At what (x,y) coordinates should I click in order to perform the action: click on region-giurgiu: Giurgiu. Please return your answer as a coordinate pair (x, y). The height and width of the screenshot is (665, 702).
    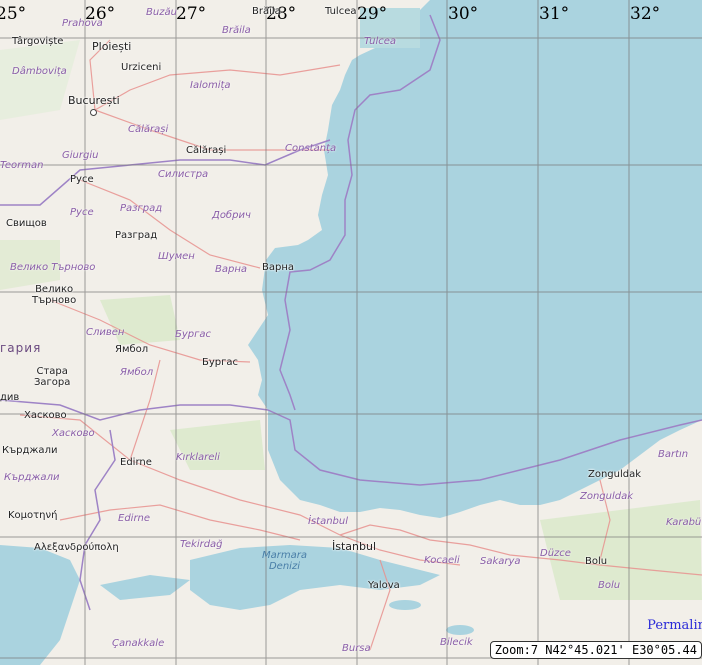
    Looking at the image, I should click on (80, 155).